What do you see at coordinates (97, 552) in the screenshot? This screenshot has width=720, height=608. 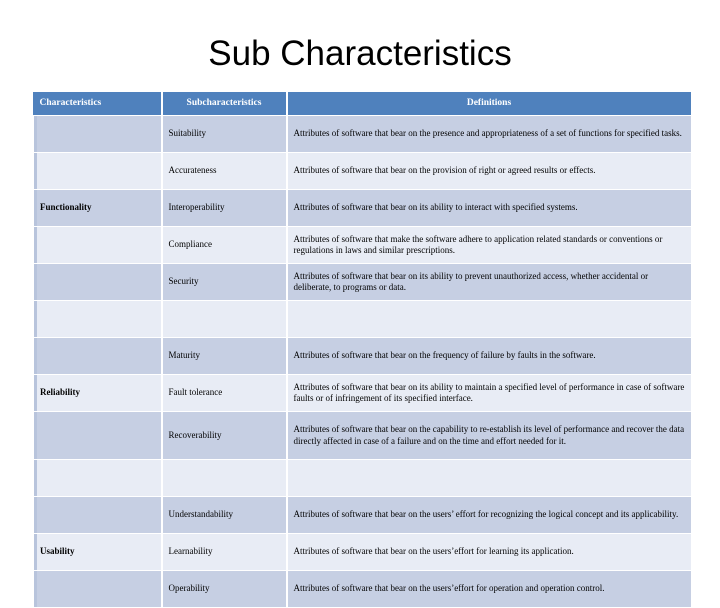 I see `cell-characteristic: Usability` at bounding box center [97, 552].